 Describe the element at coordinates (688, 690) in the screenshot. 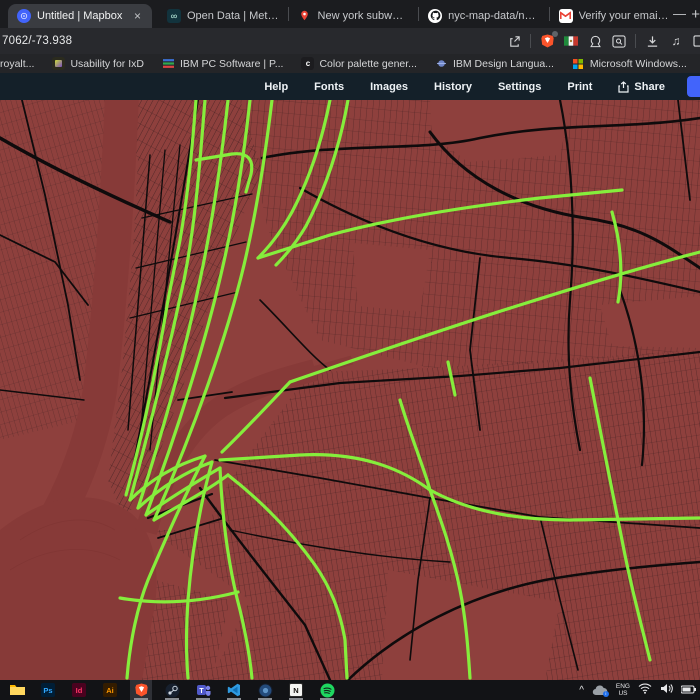

I see `battery-icon` at that location.